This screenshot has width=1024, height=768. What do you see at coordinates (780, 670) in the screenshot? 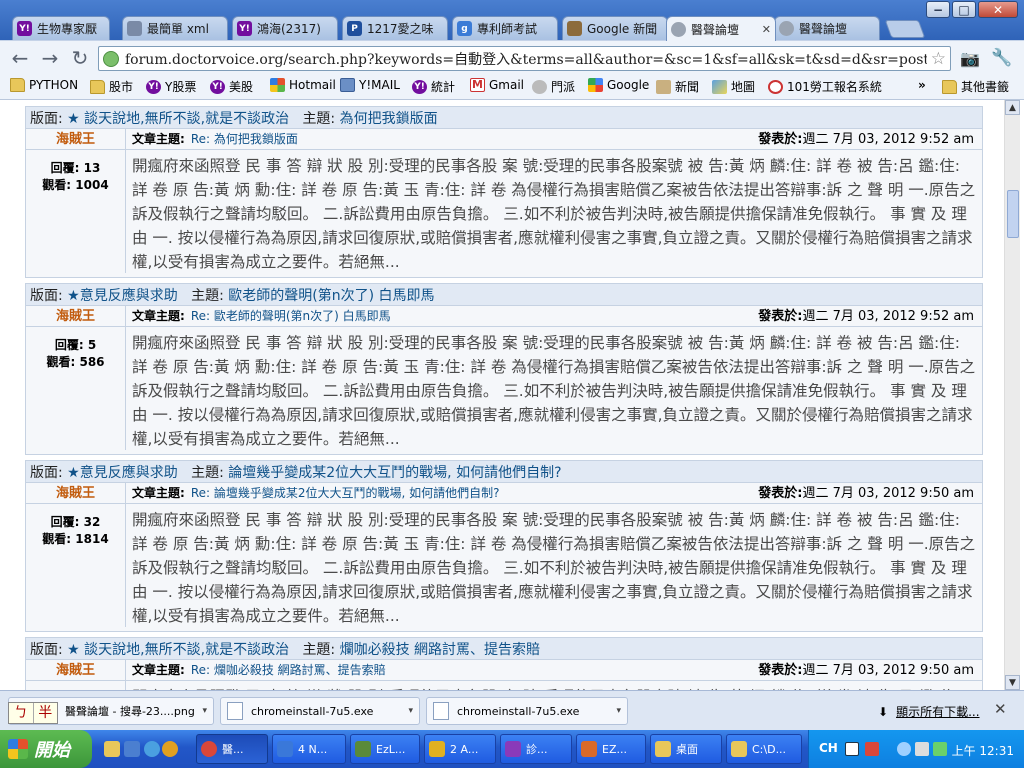
I see `posted-label: 發表於:` at bounding box center [780, 670].